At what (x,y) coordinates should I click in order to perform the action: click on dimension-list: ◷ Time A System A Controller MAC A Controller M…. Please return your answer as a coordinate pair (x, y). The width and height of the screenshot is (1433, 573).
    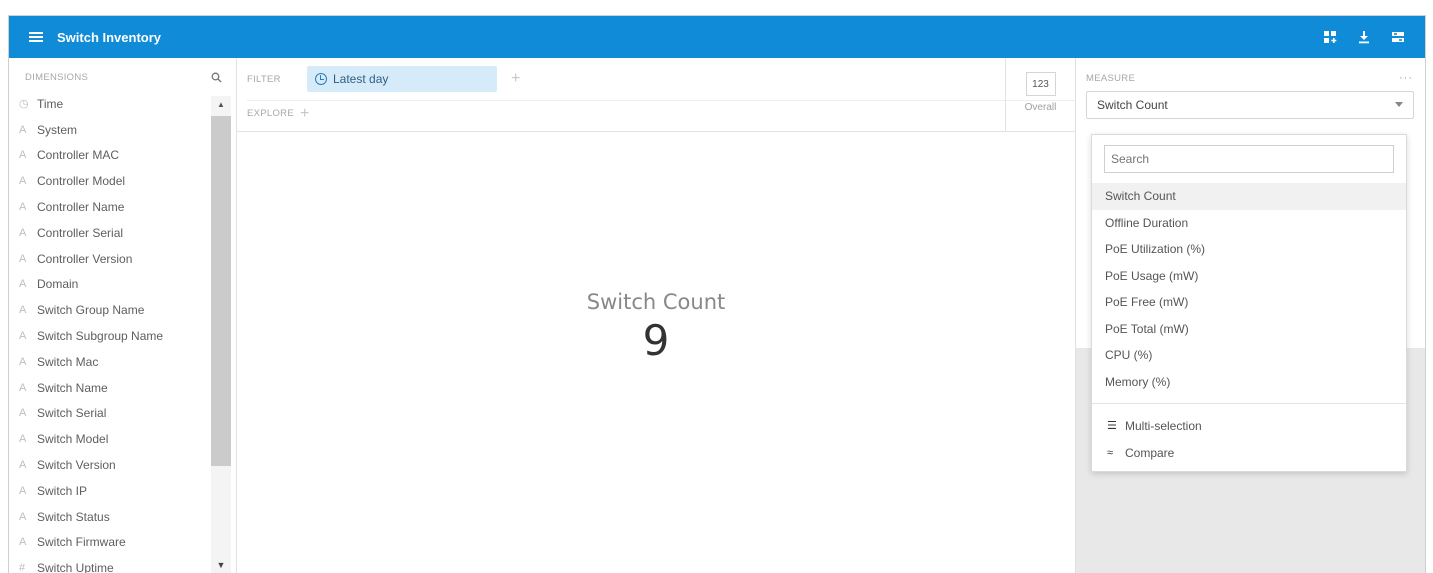
    Looking at the image, I should click on (114, 332).